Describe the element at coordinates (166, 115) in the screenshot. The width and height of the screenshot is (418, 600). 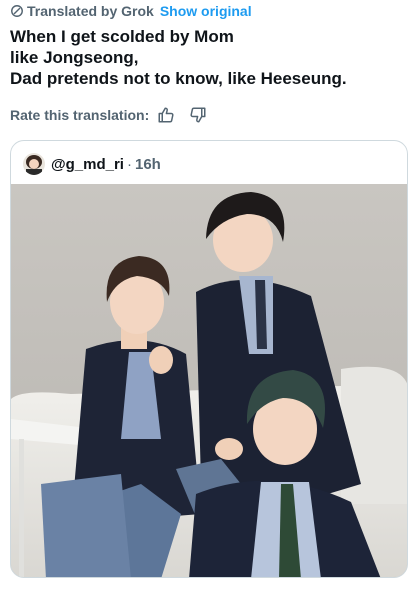
I see `thumbs-up-icon` at that location.